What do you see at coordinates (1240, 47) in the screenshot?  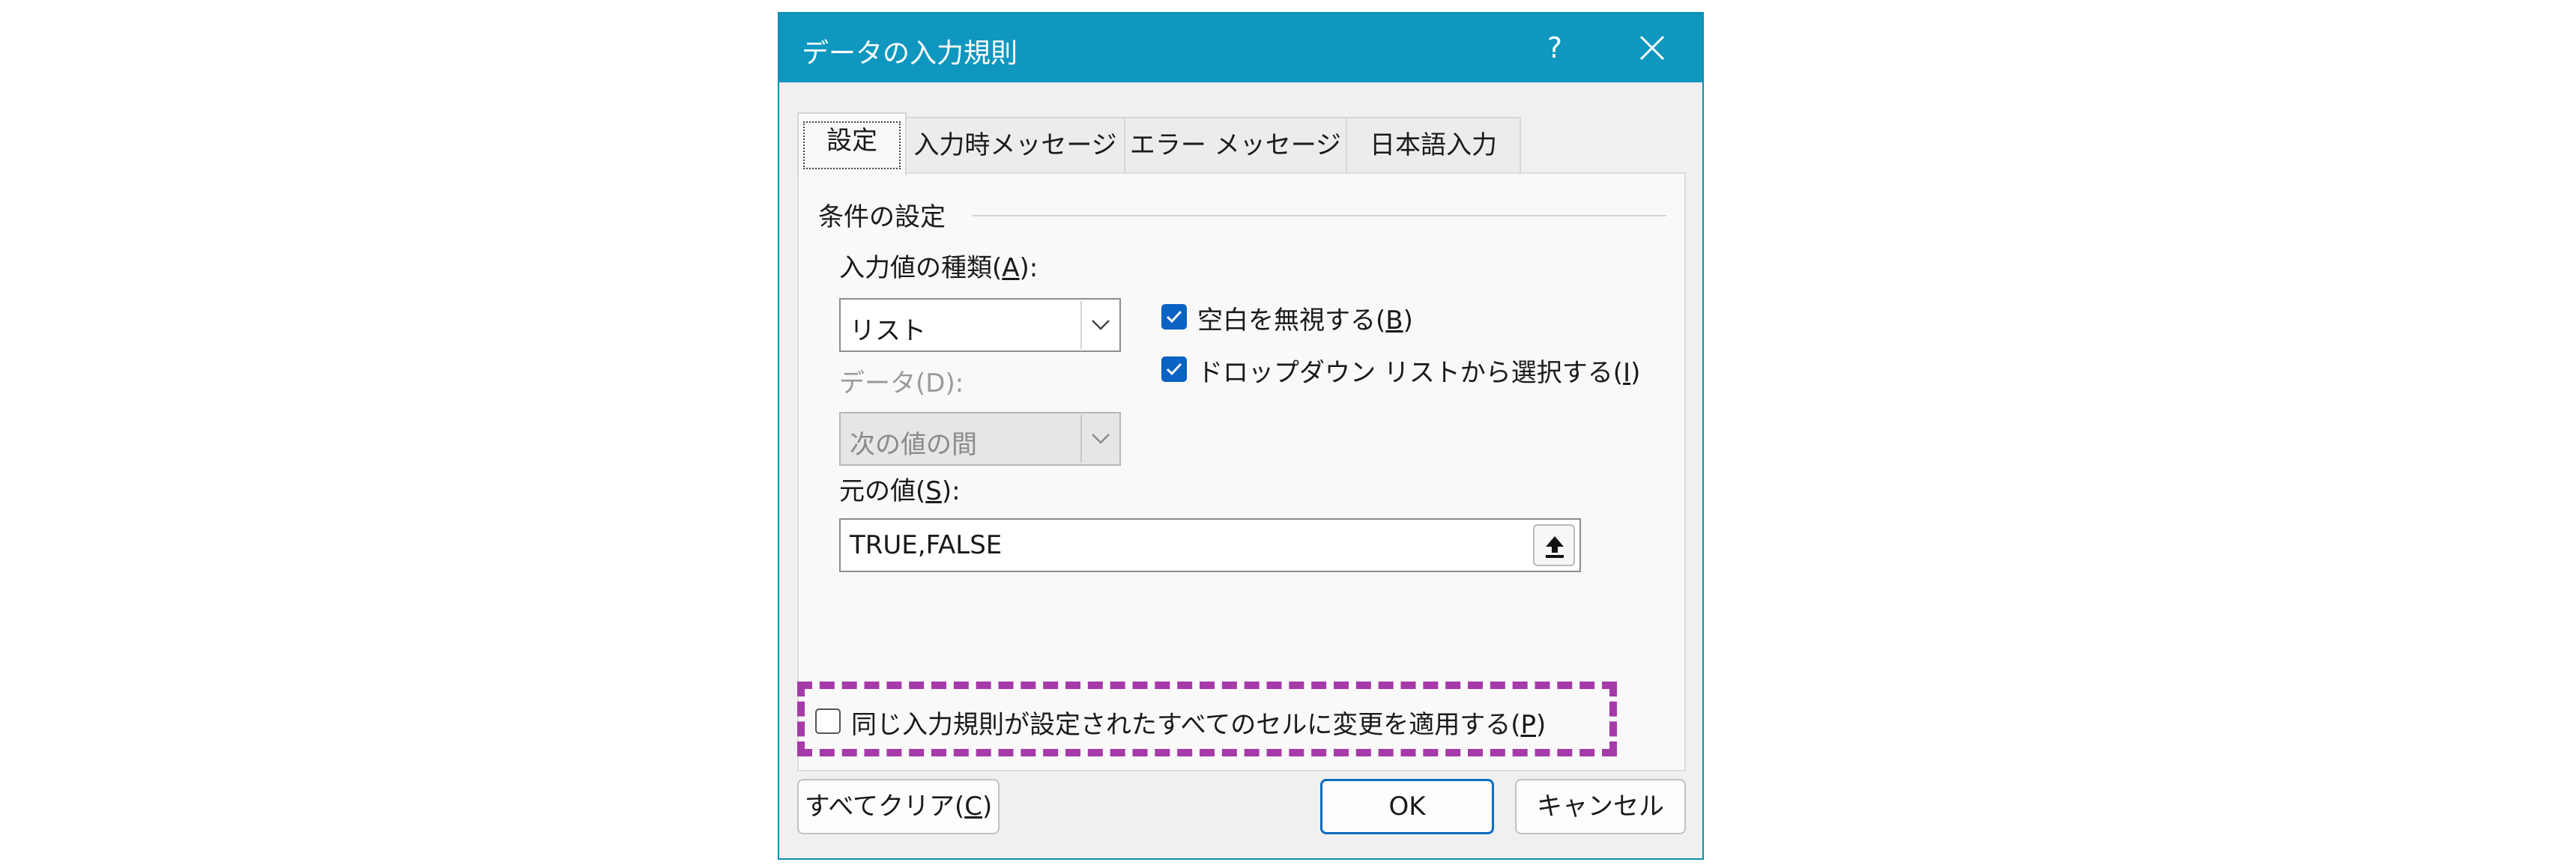 I see `title-bar: データの入力規則 ?` at bounding box center [1240, 47].